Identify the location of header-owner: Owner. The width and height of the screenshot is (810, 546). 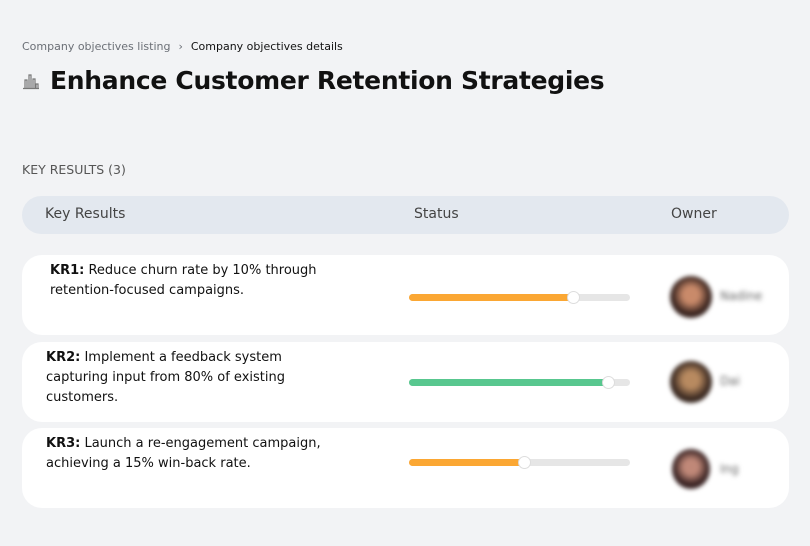
(694, 214).